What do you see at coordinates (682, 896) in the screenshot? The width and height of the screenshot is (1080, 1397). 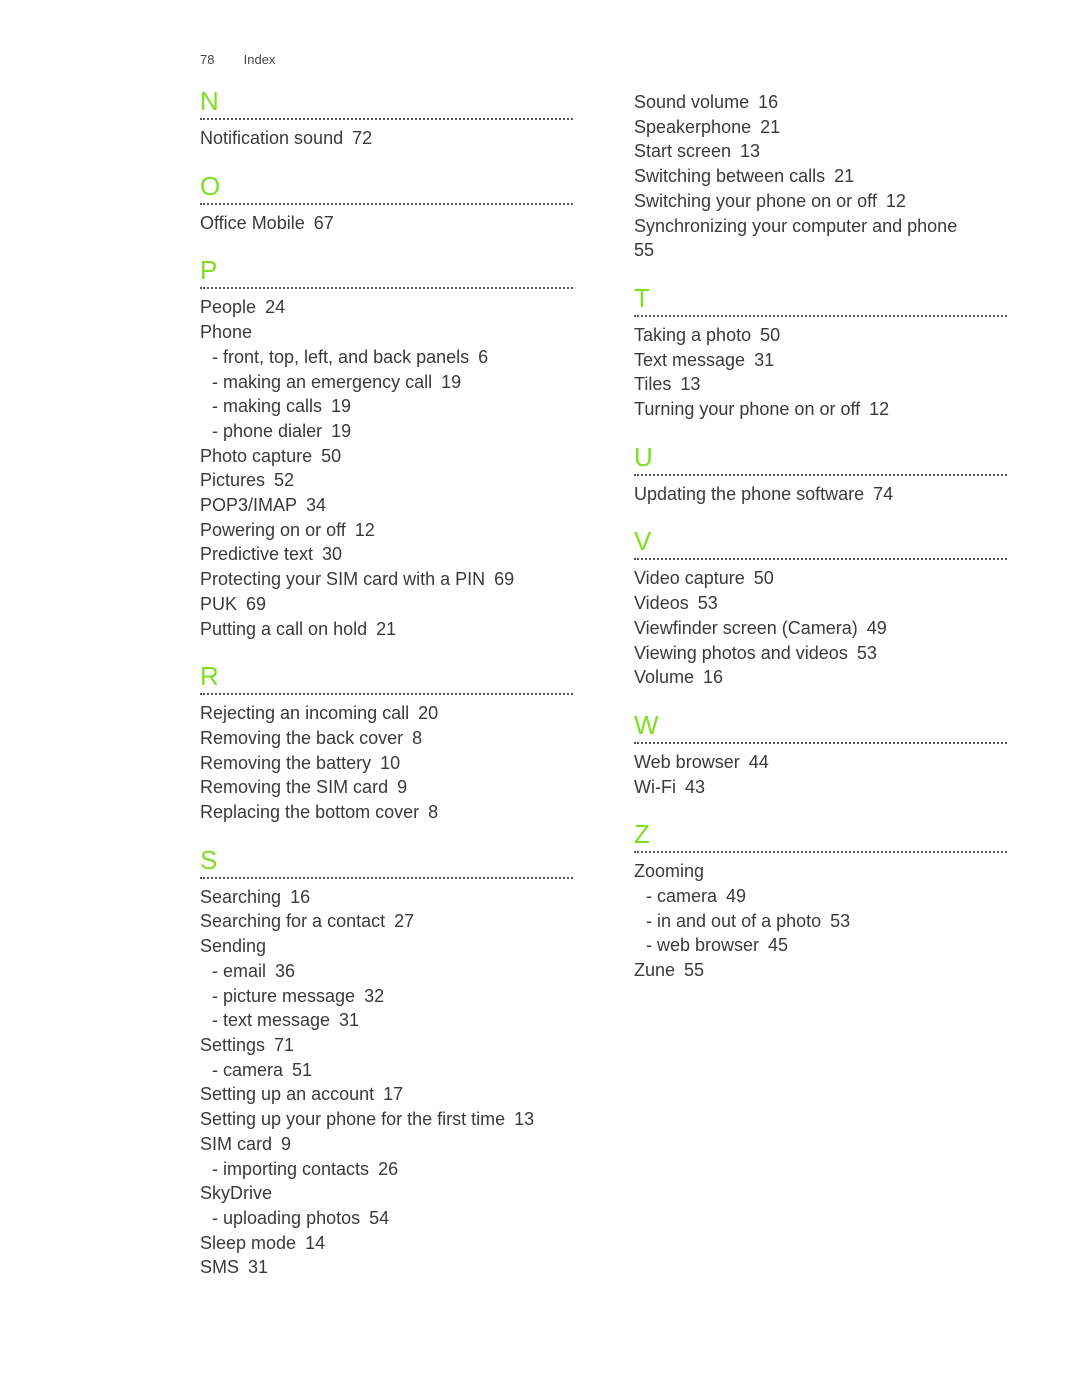 I see `entry-term: - camera` at bounding box center [682, 896].